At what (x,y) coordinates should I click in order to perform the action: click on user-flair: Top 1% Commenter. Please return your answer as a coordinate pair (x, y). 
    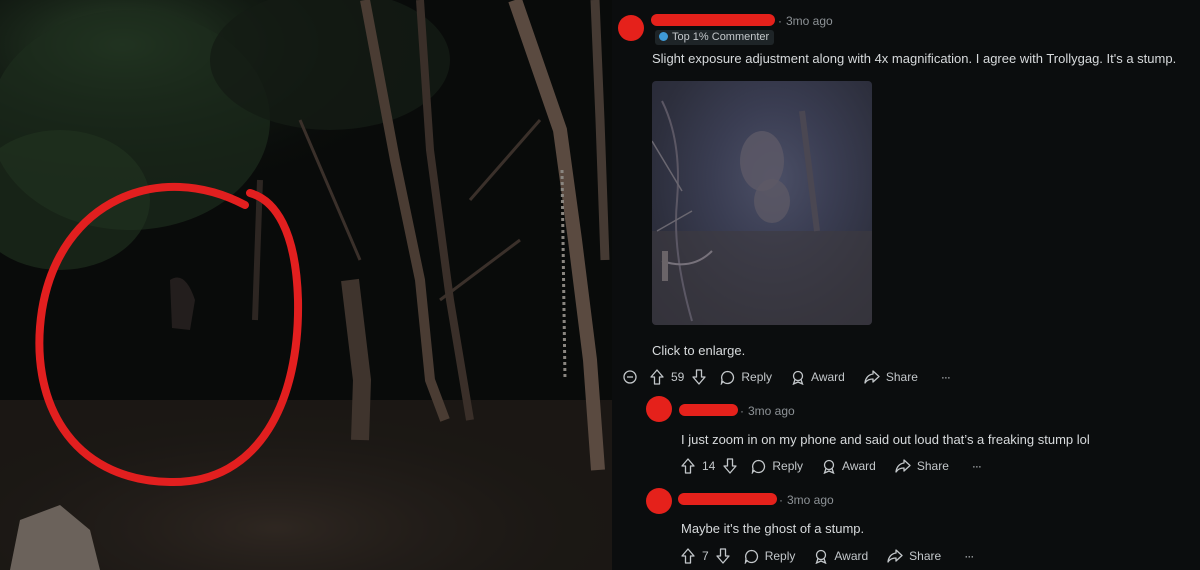
    Looking at the image, I should click on (715, 37).